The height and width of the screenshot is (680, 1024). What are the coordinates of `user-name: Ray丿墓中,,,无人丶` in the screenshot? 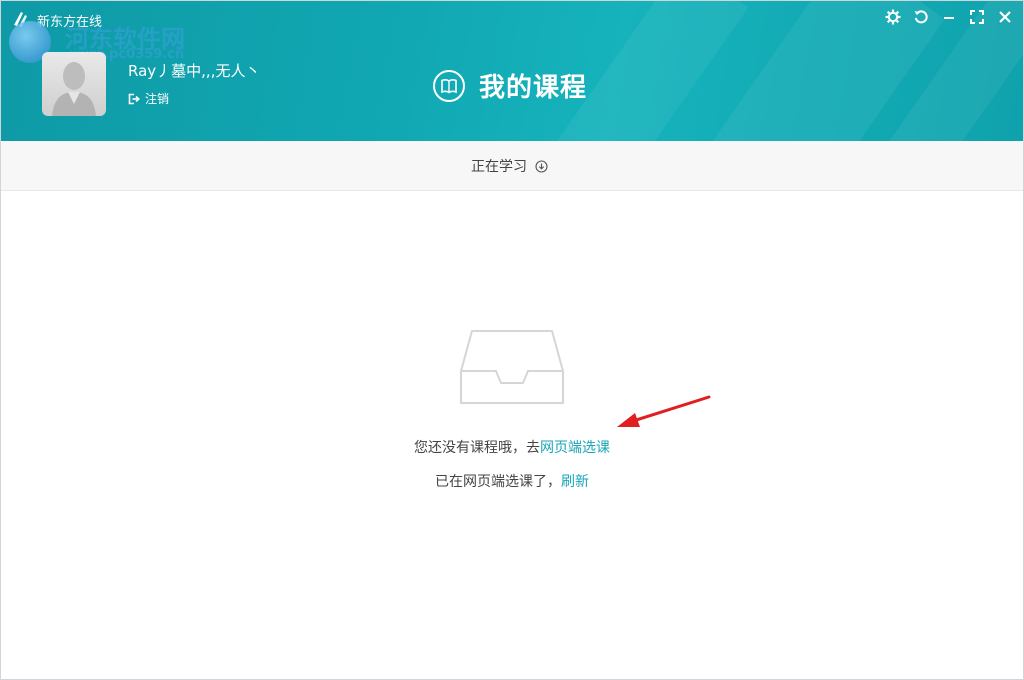 It's located at (194, 71).